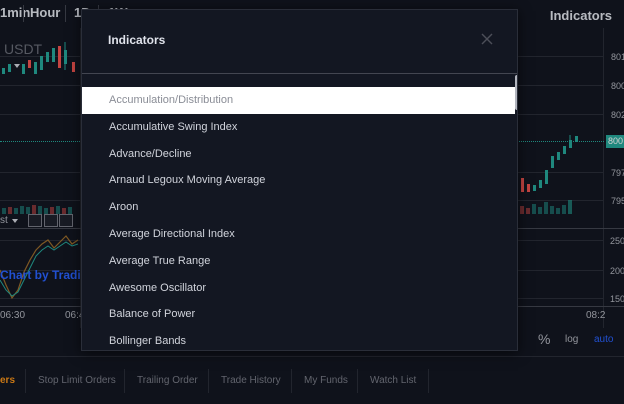 This screenshot has height=404, width=624. I want to click on indicator-item: Advance/Decline, so click(298, 154).